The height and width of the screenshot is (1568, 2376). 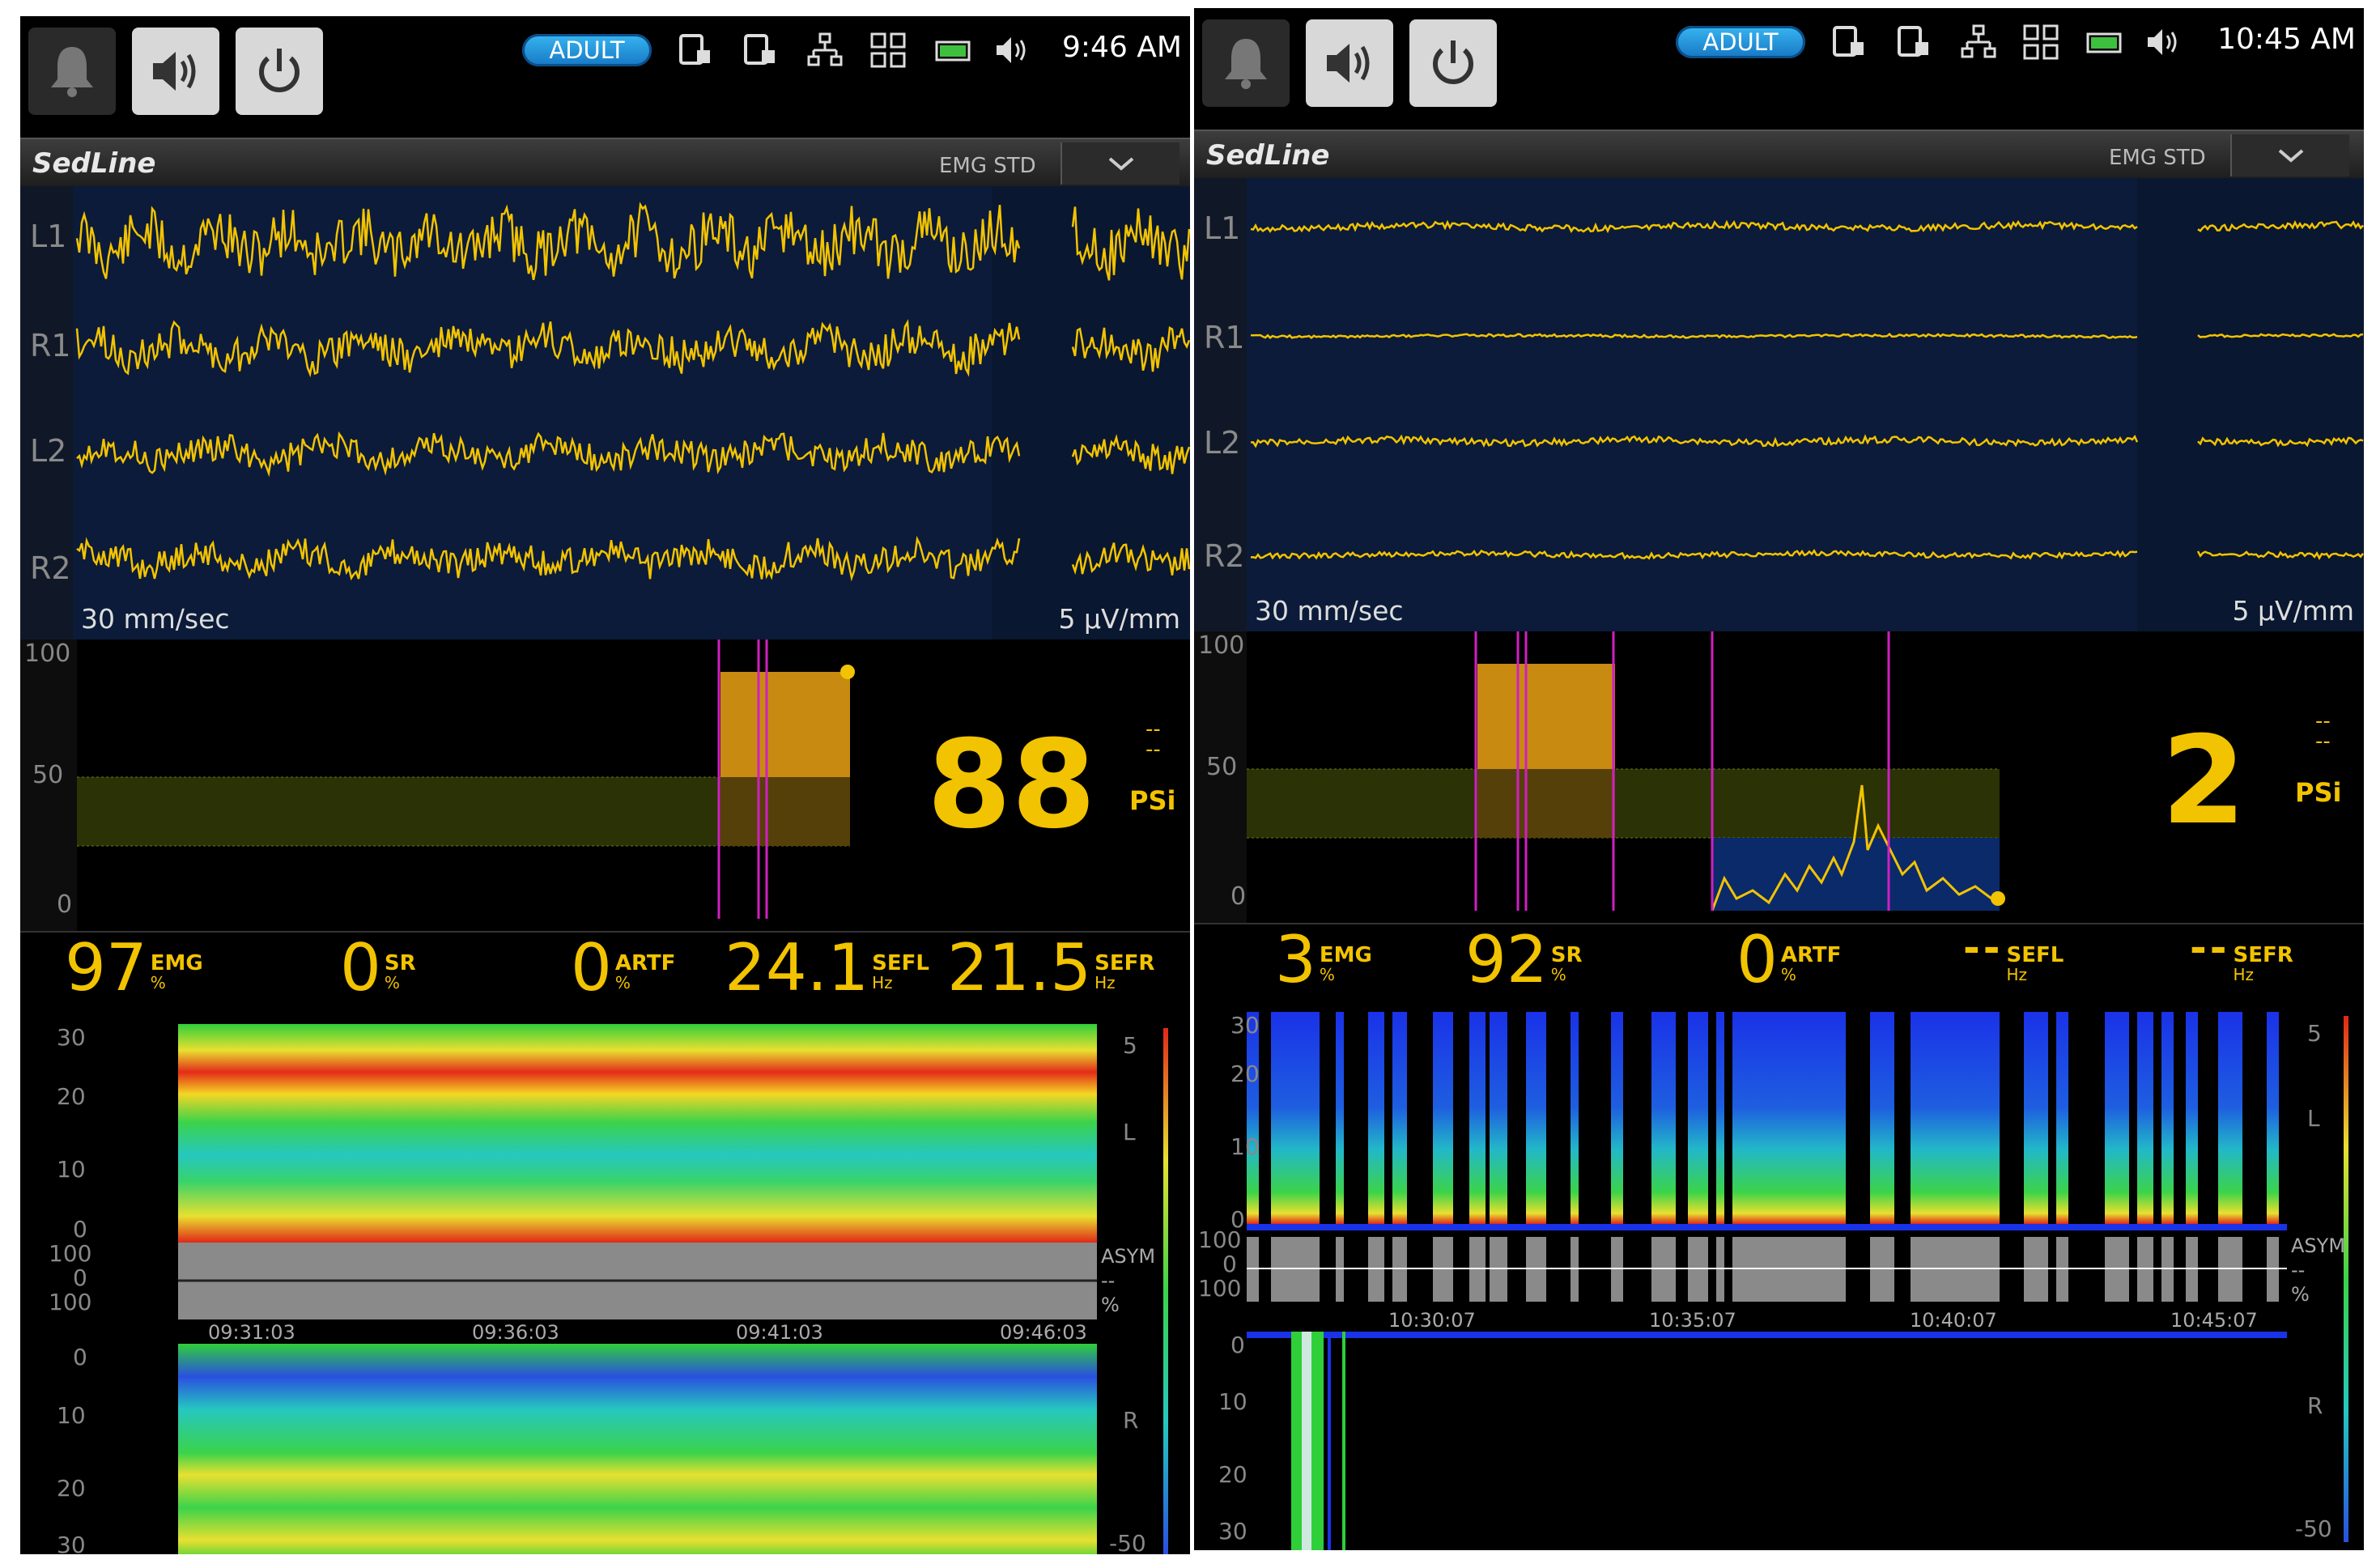 I want to click on dsa-time-4: 10:45:07, so click(x=2214, y=1320).